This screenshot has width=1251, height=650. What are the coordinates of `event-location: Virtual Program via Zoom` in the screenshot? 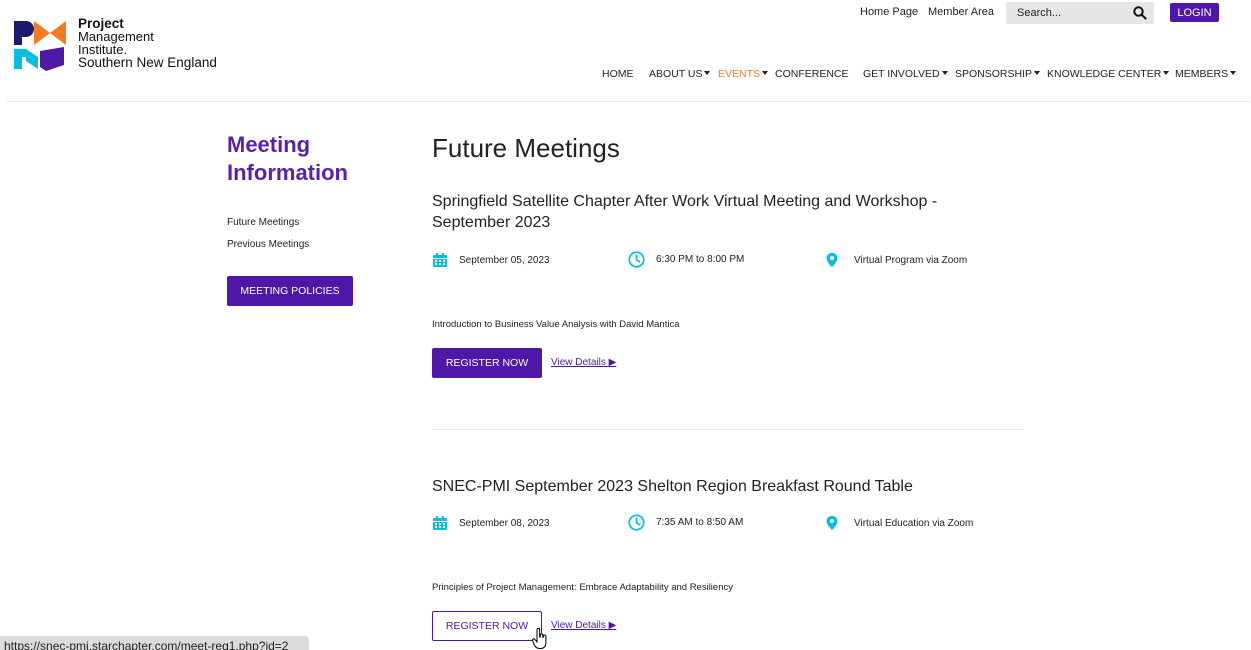 It's located at (895, 260).